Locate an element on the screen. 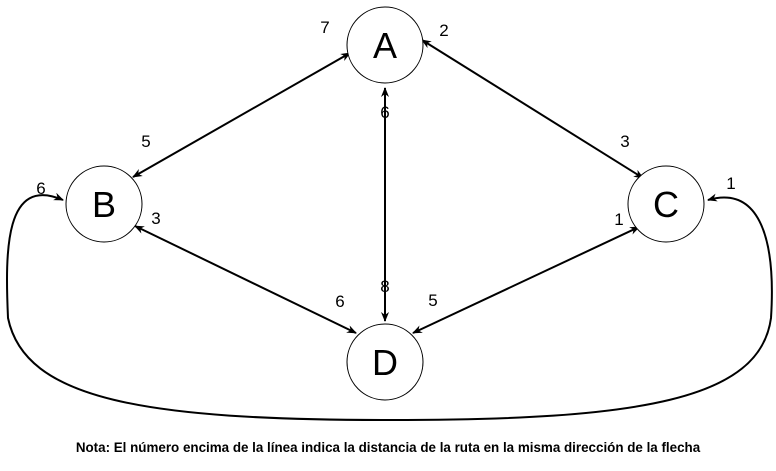 The image size is (776, 471). edge-b-d is located at coordinates (245, 279).